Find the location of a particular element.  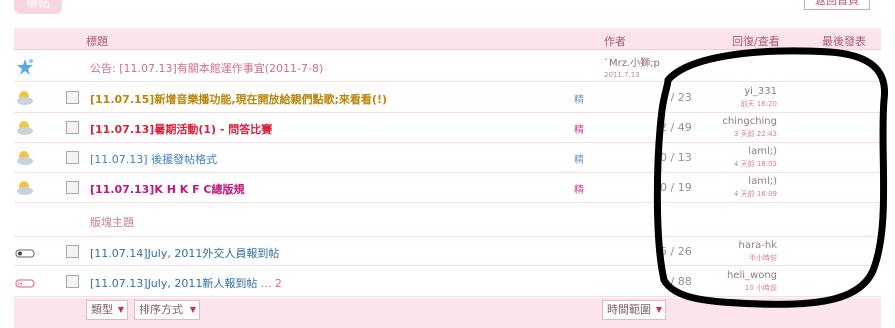

last-post: laml;) 4 天前 16:09 is located at coordinates (755, 187).